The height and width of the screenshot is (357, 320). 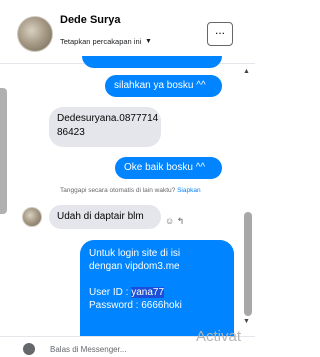 What do you see at coordinates (134, 266) in the screenshot?
I see `message-text-line: dengan vipdom3.me` at bounding box center [134, 266].